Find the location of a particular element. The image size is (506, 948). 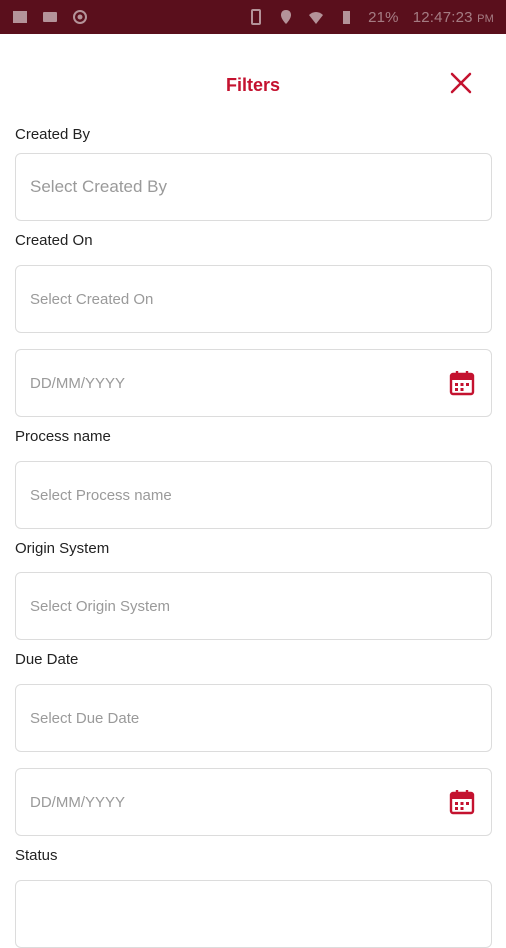

created-on-select: Select Created On is located at coordinates (253, 299).